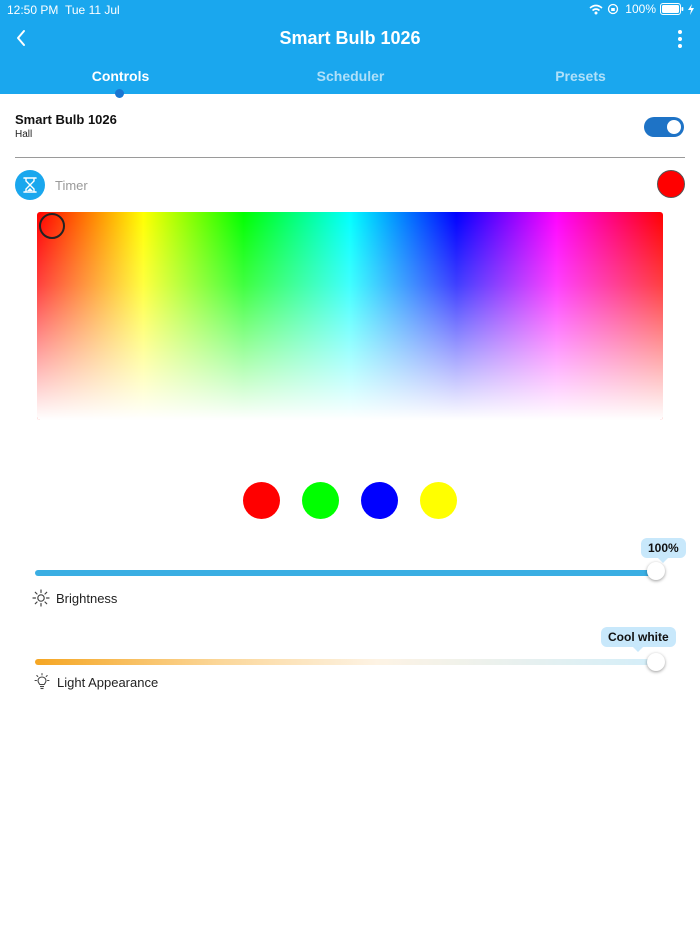  I want to click on tab-scheduler: Scheduler, so click(350, 76).